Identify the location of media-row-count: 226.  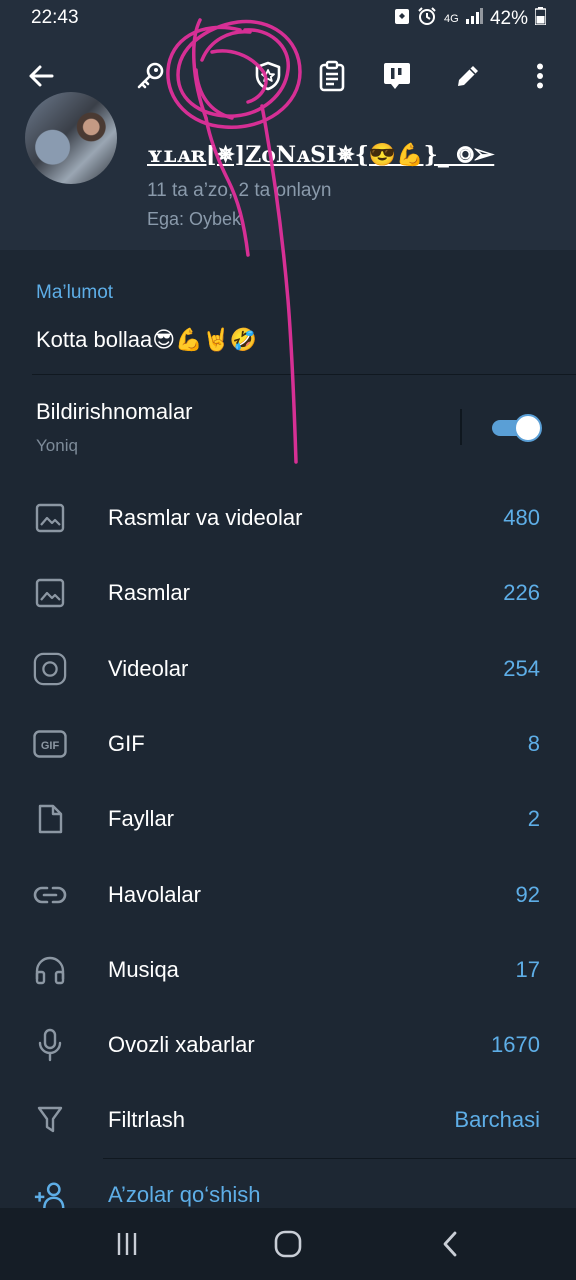
(521, 592).